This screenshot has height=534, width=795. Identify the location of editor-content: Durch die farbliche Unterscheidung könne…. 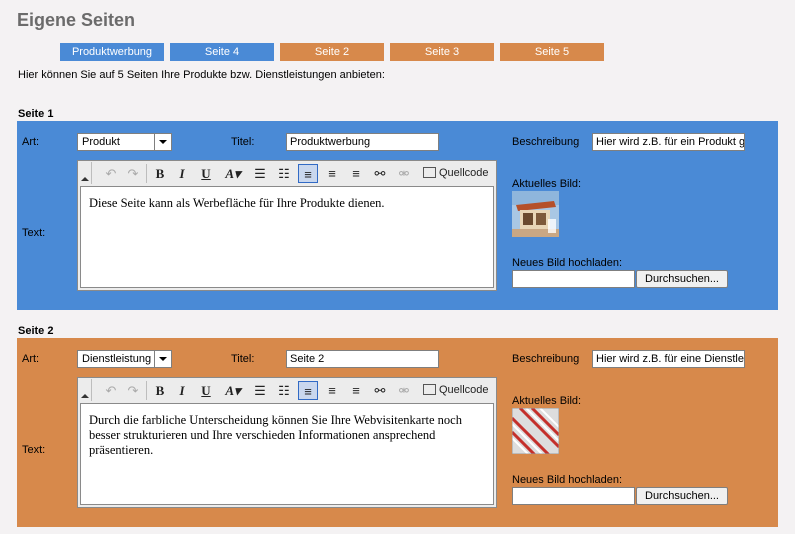
(287, 454).